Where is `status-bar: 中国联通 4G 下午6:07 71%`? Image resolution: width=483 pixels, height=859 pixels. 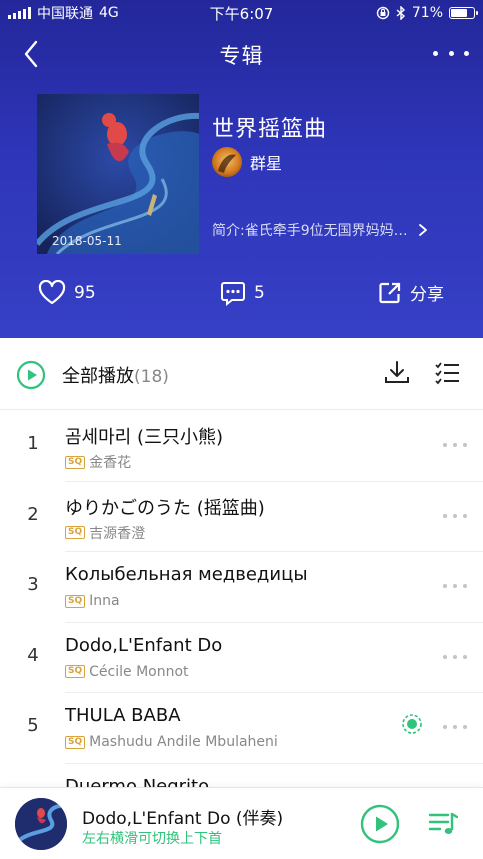 status-bar: 中国联通 4G 下午6:07 71% is located at coordinates (241, 13).